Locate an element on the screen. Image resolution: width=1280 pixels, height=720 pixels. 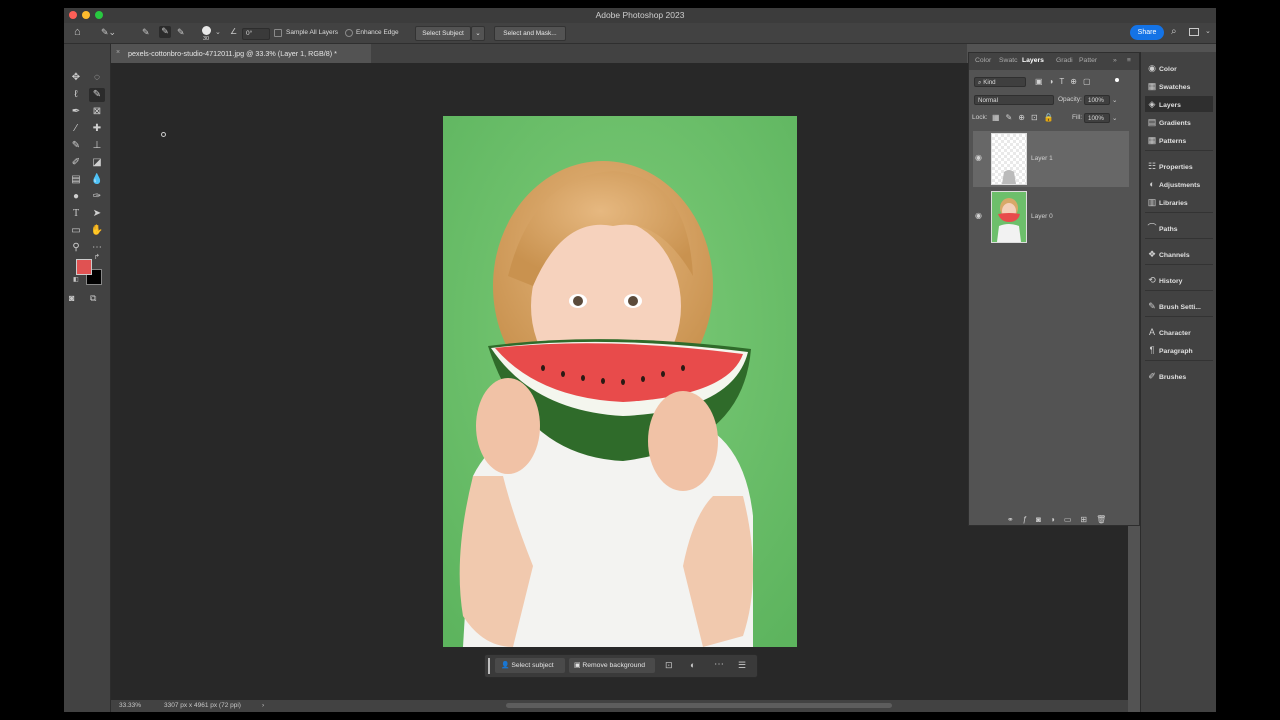
layers-icon: ◈ is located at coordinates (1152, 104).